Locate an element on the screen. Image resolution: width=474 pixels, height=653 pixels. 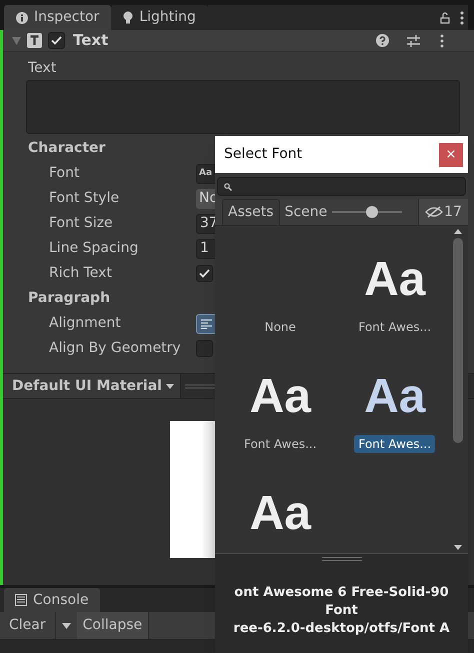
hidden-count-toggle: 17 is located at coordinates (443, 212).